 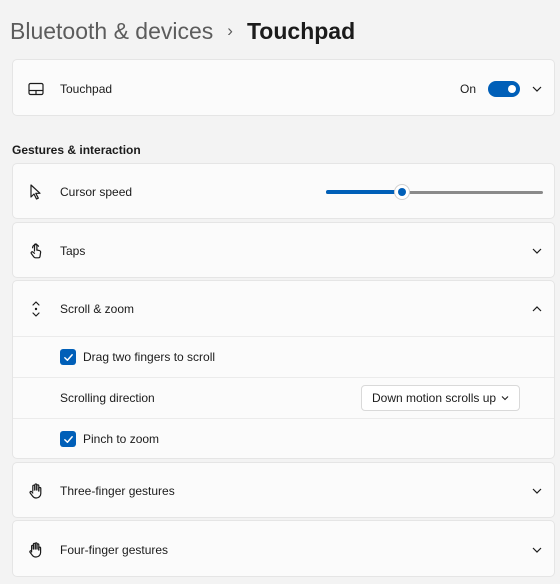 What do you see at coordinates (36, 192) in the screenshot?
I see `cursor-icon` at bounding box center [36, 192].